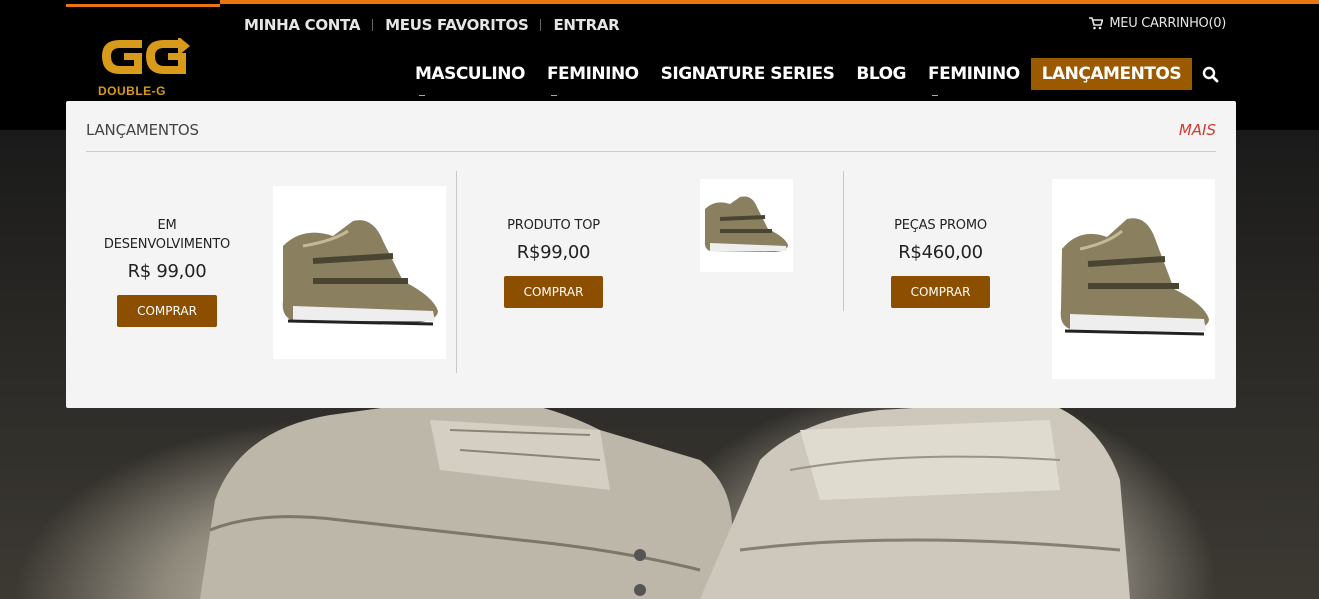 The image size is (1319, 599). Describe the element at coordinates (470, 74) in the screenshot. I see `nav-label: MASCULINO` at that location.